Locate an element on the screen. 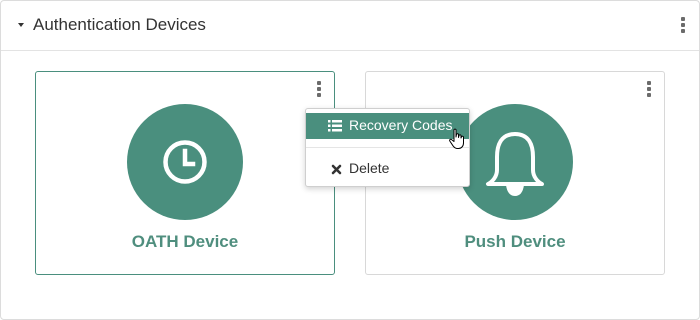 Image resolution: width=700 pixels, height=320 pixels. push-card-kebab-menu-icon is located at coordinates (649, 90).